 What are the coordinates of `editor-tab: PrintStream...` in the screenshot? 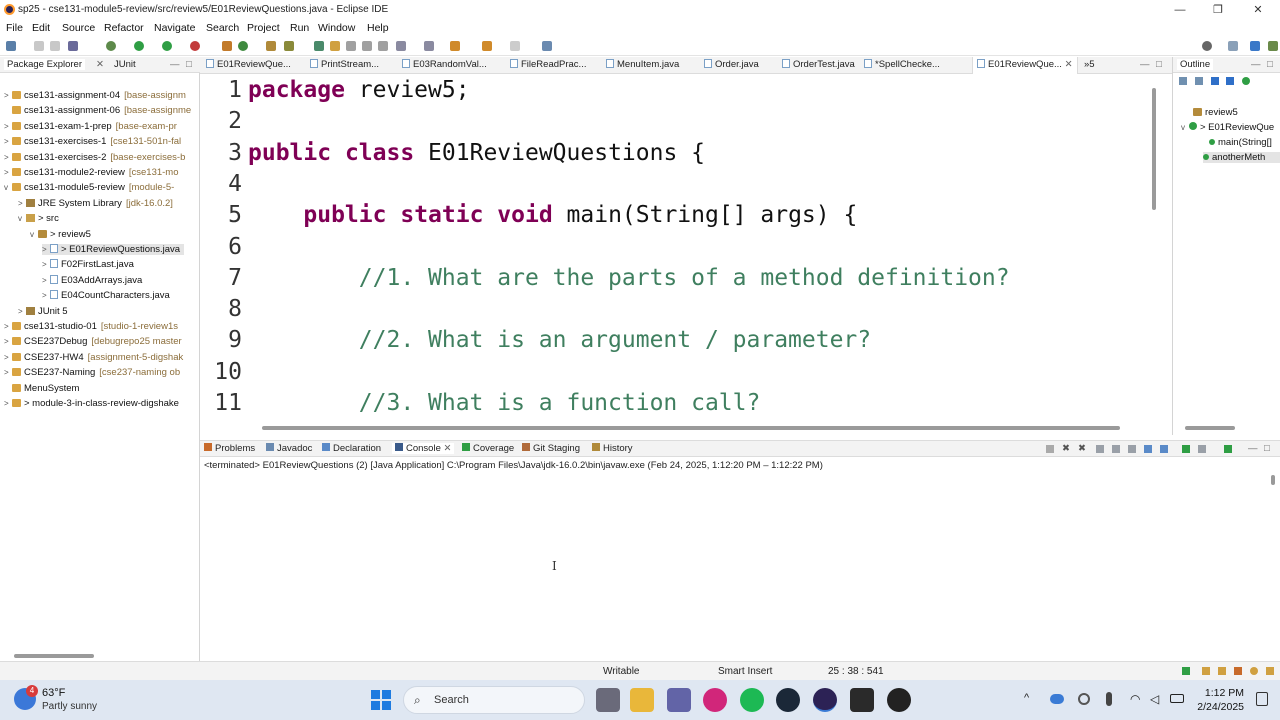 It's located at (344, 64).